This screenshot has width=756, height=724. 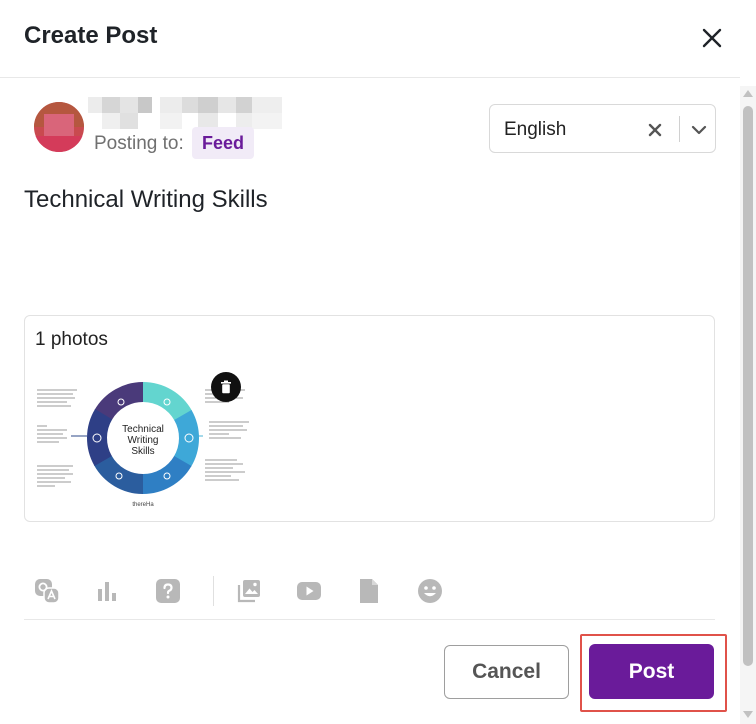 I want to click on photo-gallery-tool, so click(x=249, y=591).